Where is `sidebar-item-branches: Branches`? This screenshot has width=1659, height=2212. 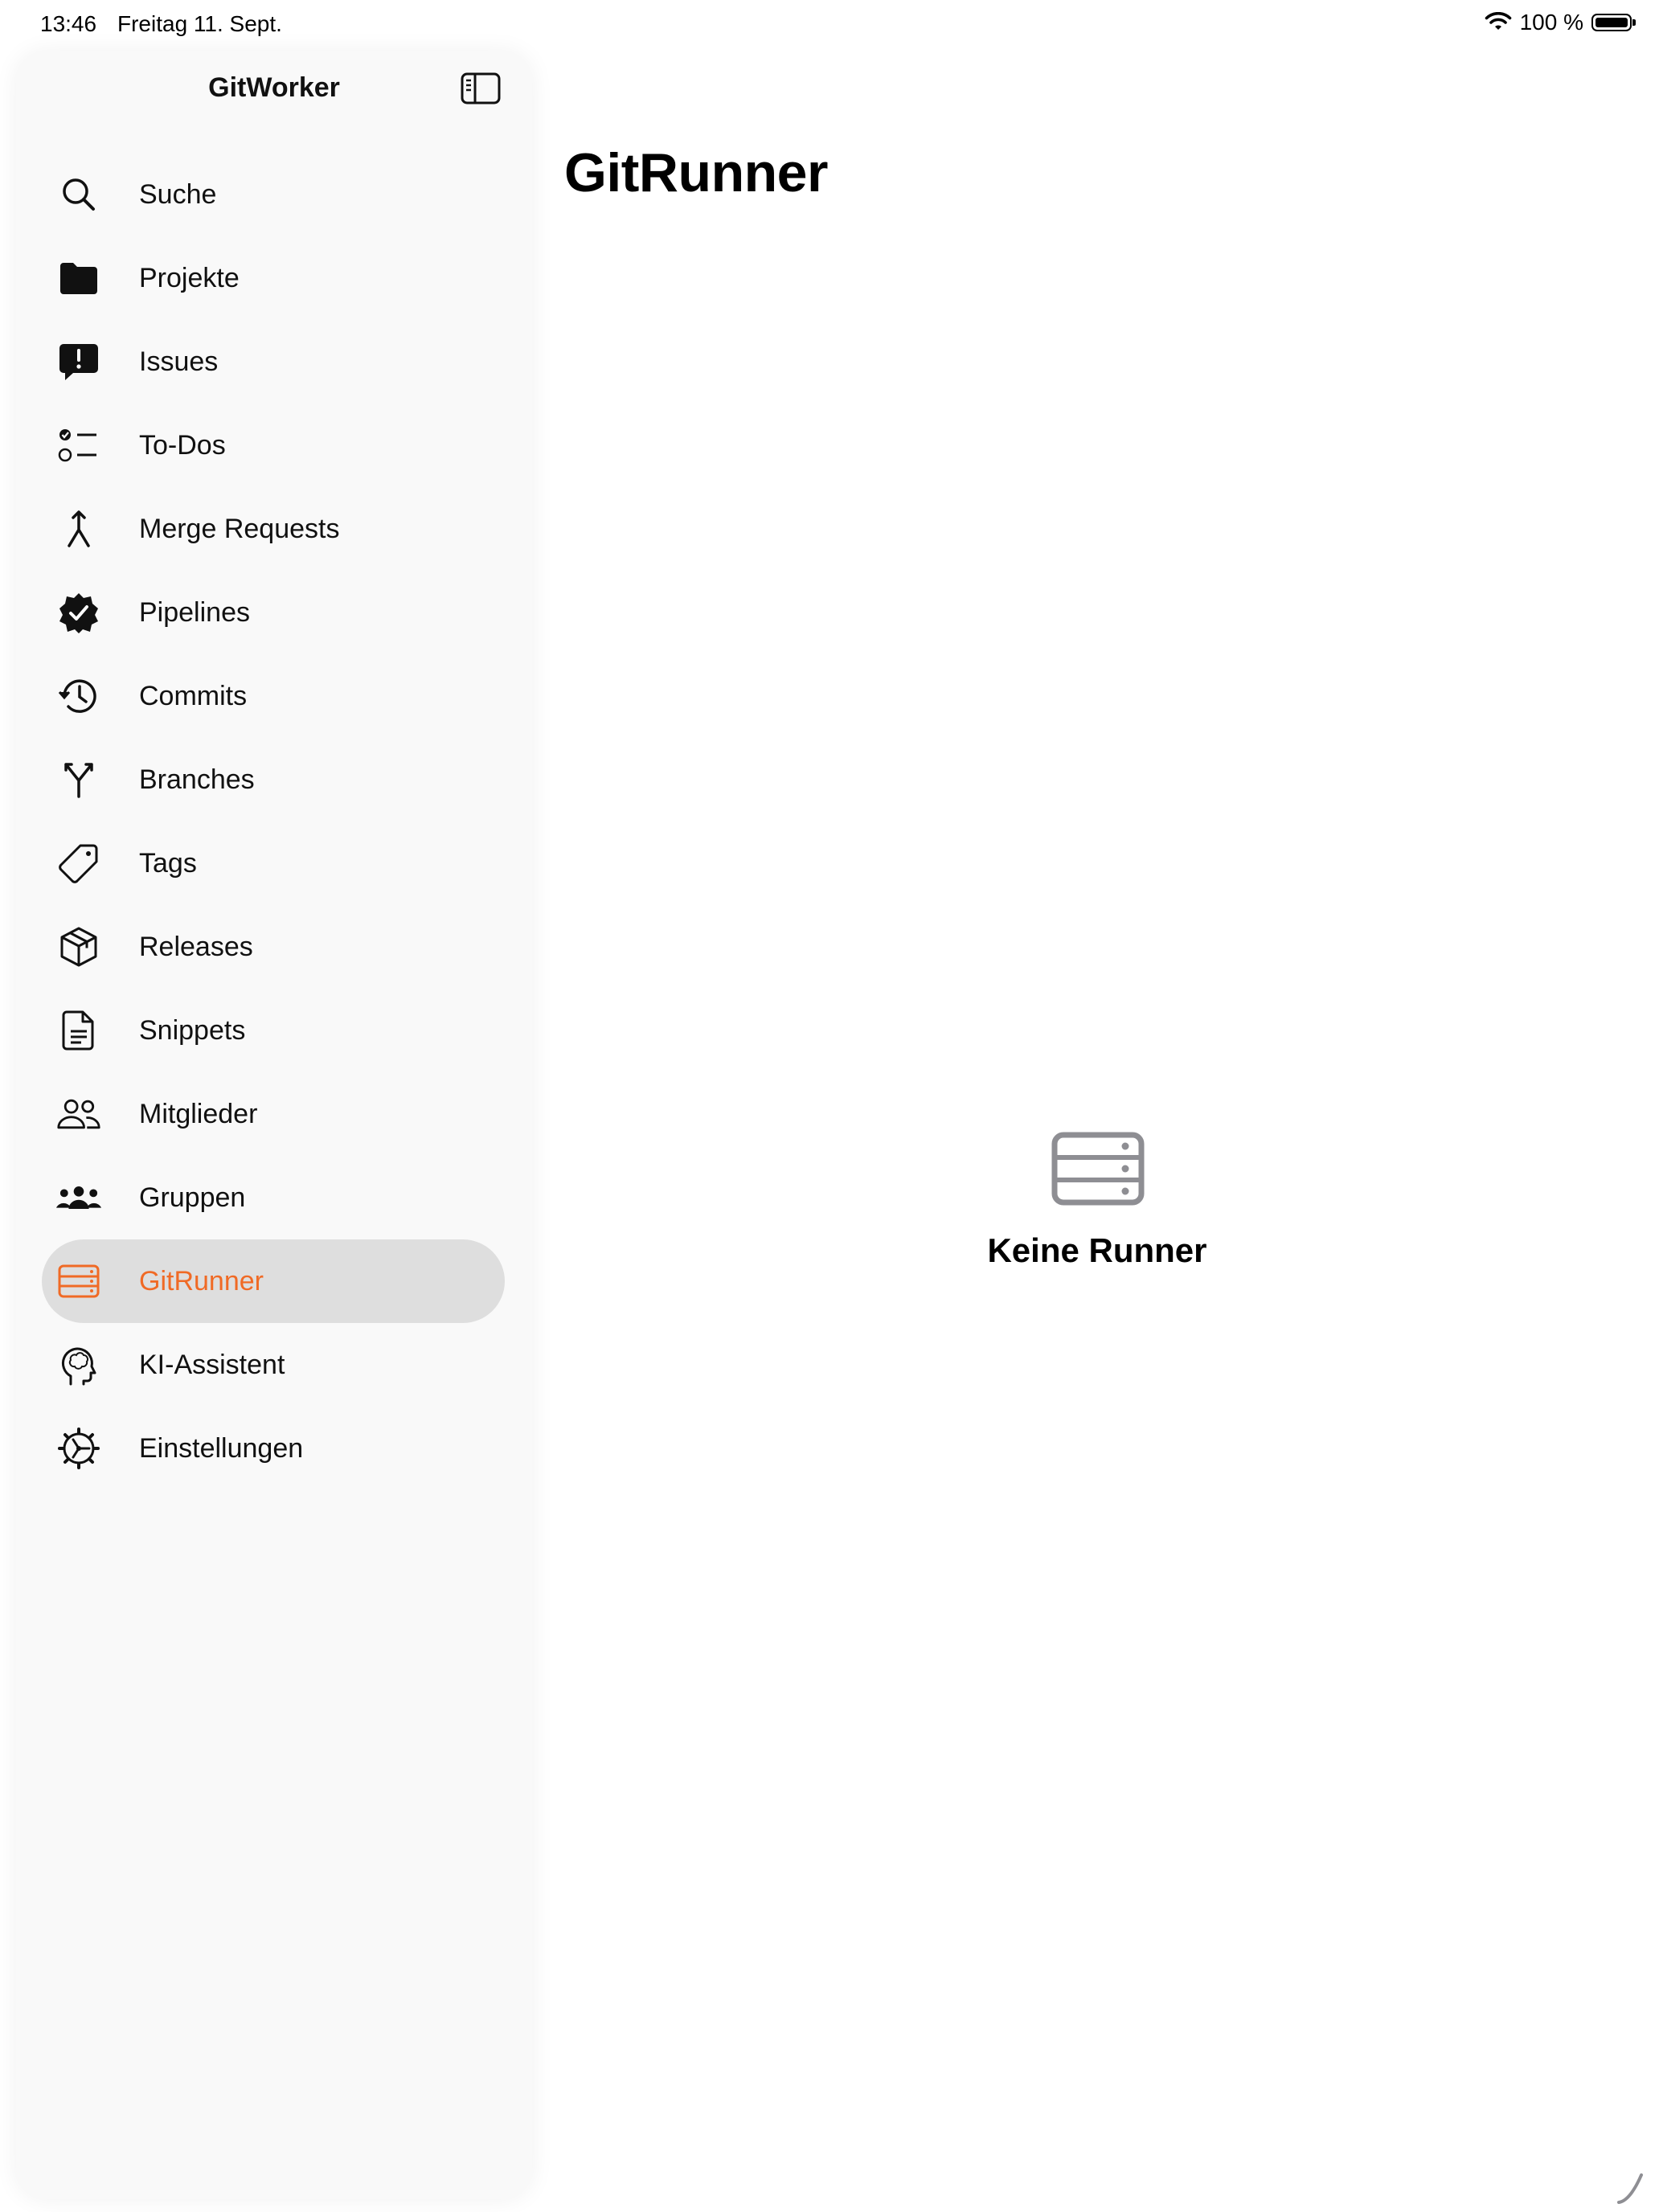
sidebar-item-branches: Branches is located at coordinates (273, 779).